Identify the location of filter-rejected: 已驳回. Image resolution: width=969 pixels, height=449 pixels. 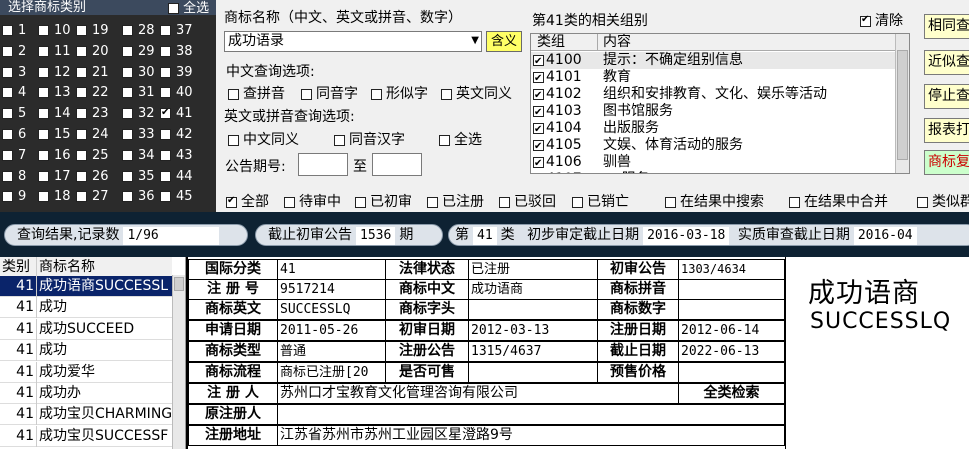
(527, 201).